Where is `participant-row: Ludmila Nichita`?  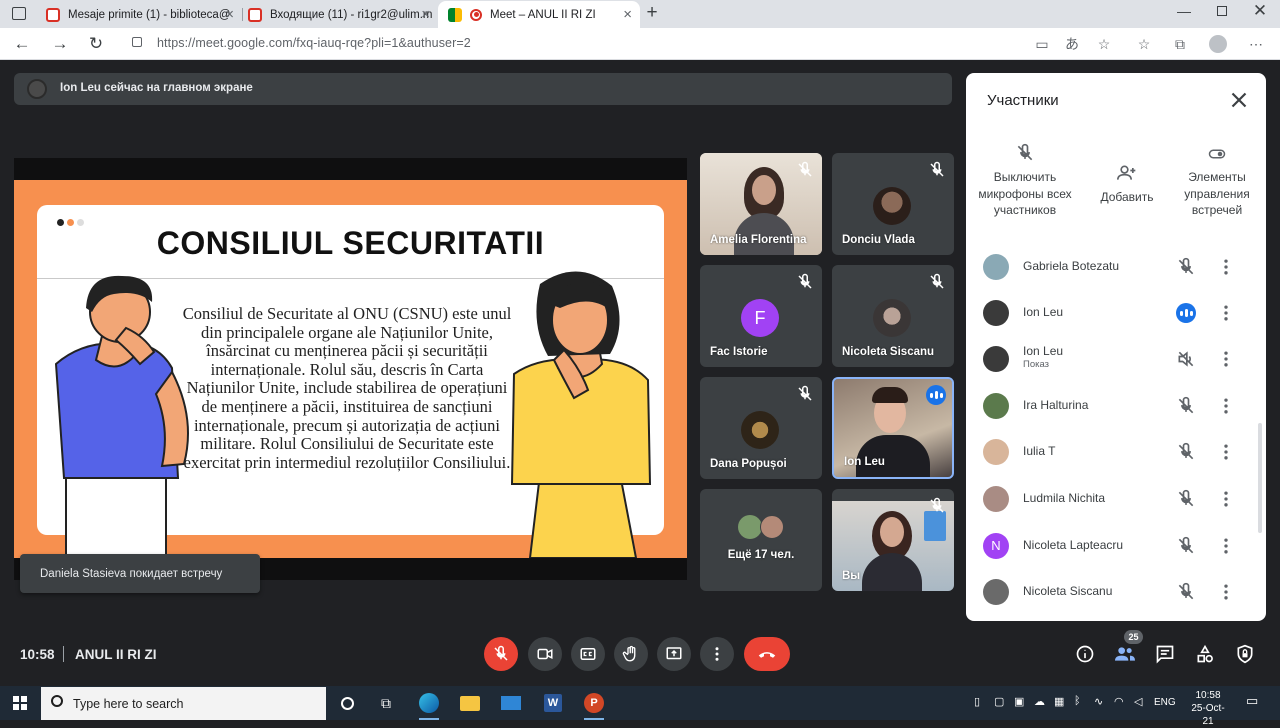
participant-row: Ludmila Nichita is located at coordinates (1116, 499).